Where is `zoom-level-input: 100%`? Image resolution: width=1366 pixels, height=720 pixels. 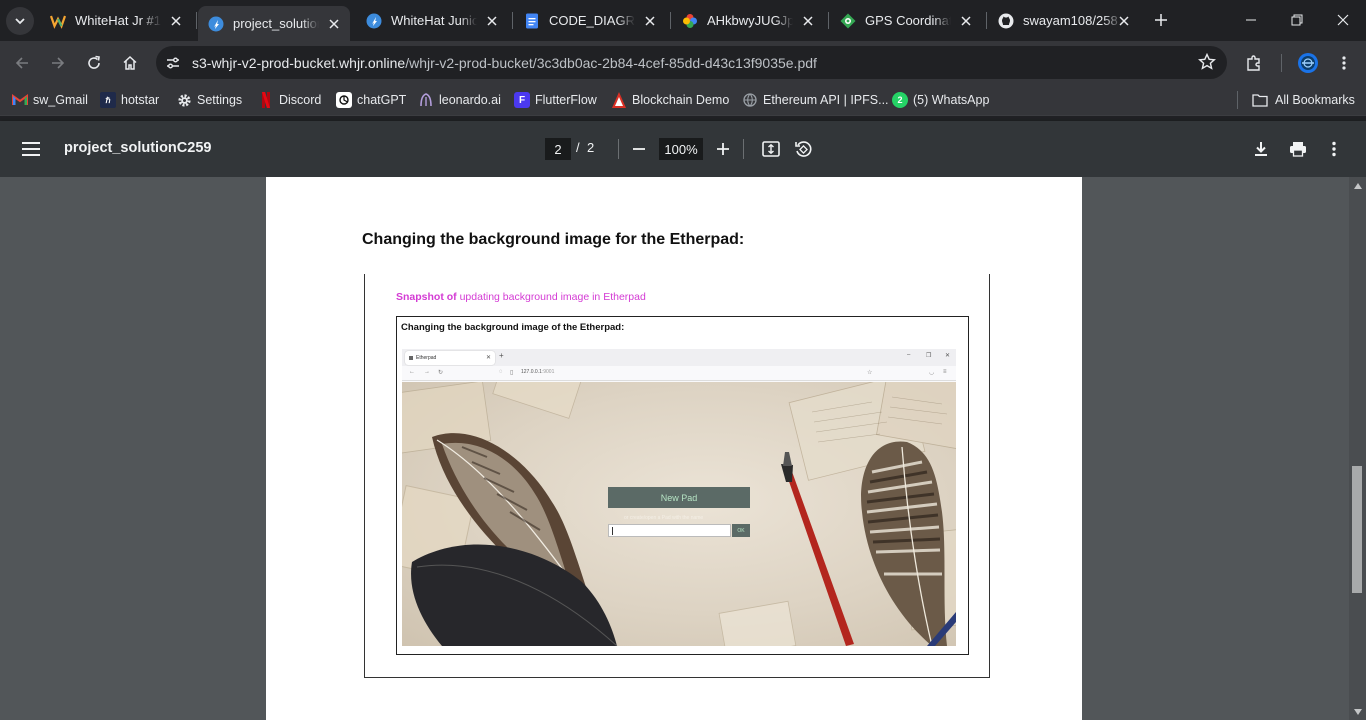
zoom-level-input: 100% is located at coordinates (681, 149).